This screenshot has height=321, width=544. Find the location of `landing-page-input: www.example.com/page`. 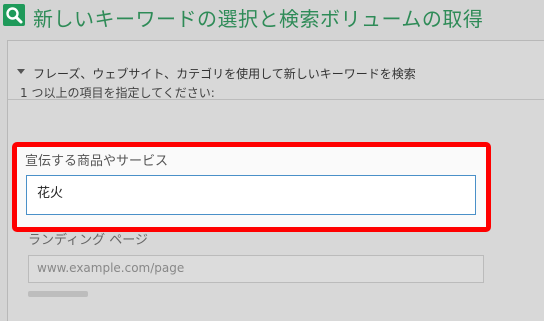

landing-page-input: www.example.com/page is located at coordinates (256, 269).